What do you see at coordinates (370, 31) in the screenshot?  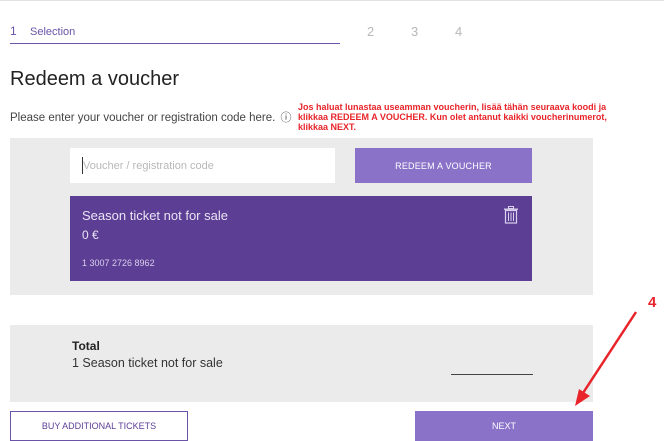 I see `step-2: 2` at bounding box center [370, 31].